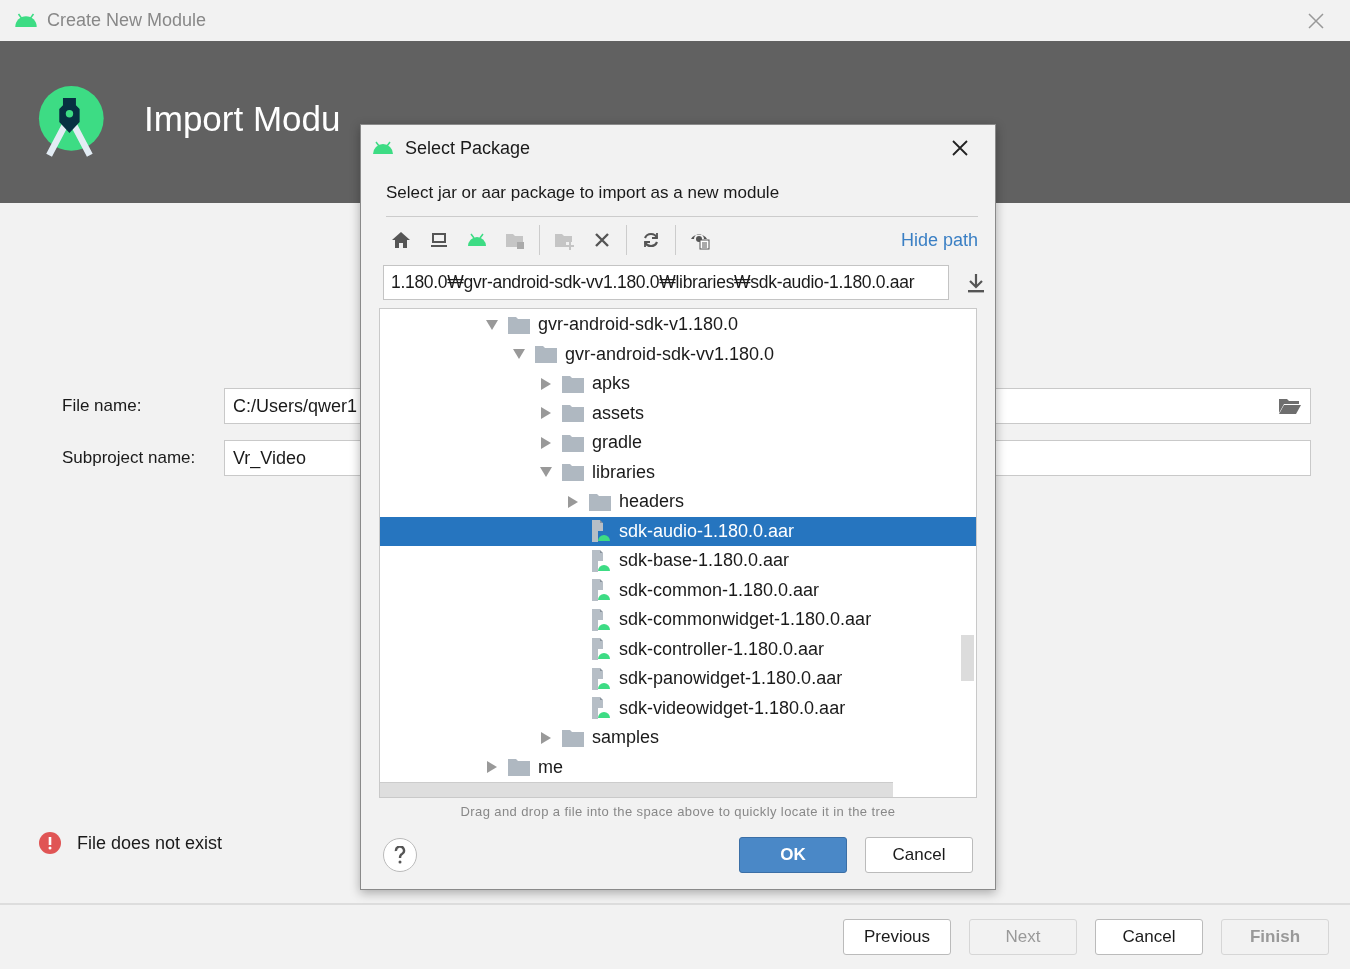 The image size is (1350, 969). I want to click on tree-item: sdk-base-1.180.0.aar, so click(678, 561).